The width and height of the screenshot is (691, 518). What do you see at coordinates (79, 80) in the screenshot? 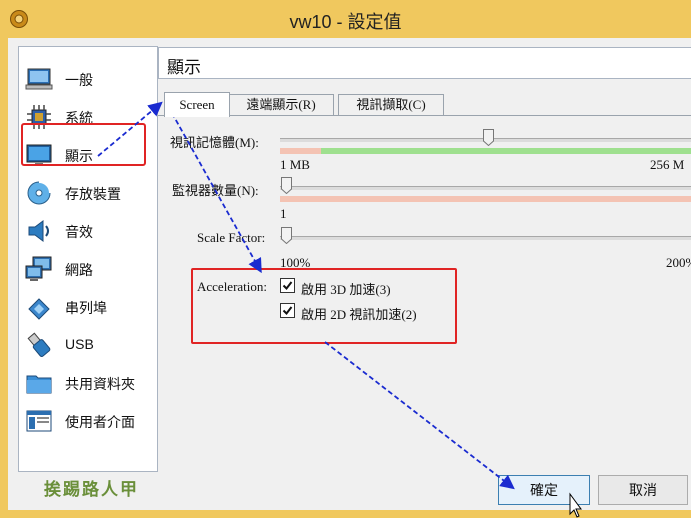
I see `sidebar-item-label: 一般` at bounding box center [79, 80].